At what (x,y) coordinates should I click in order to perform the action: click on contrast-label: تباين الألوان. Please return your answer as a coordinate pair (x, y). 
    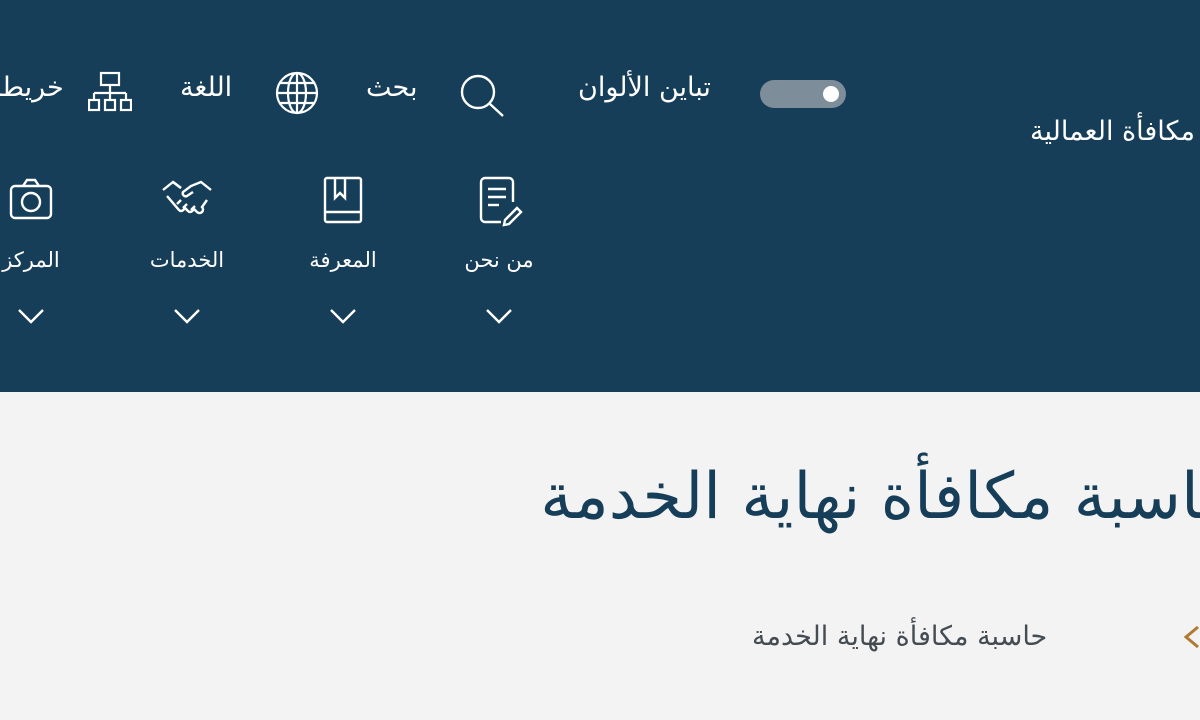
    Looking at the image, I should click on (644, 87).